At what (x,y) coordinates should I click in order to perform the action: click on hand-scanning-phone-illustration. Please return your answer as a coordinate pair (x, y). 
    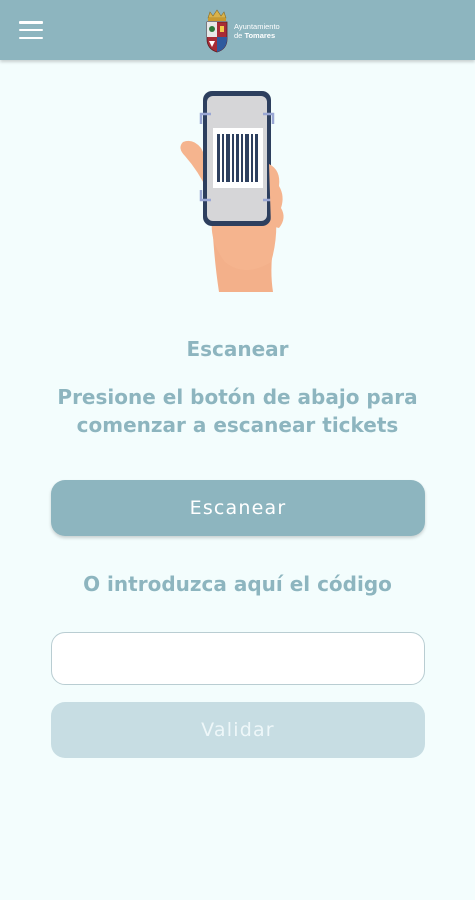
    Looking at the image, I should click on (232, 191).